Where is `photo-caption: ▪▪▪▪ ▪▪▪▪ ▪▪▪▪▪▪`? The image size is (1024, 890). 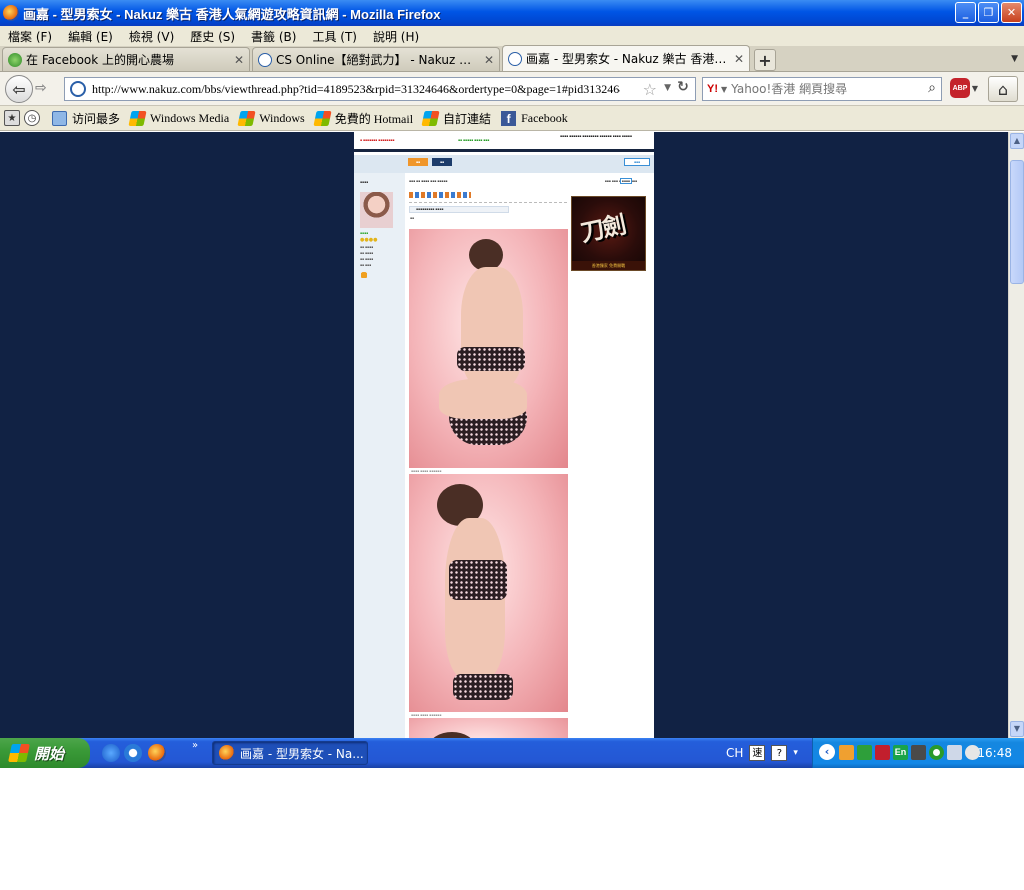 photo-caption: ▪▪▪▪ ▪▪▪▪ ▪▪▪▪▪▪ is located at coordinates (426, 715).